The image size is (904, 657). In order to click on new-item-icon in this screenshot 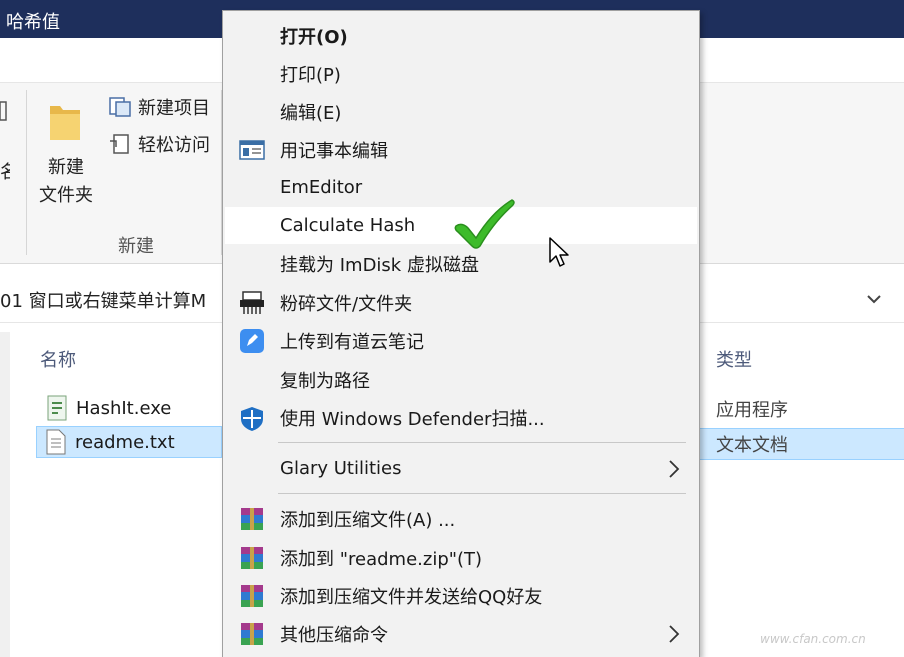, I will do `click(120, 107)`.